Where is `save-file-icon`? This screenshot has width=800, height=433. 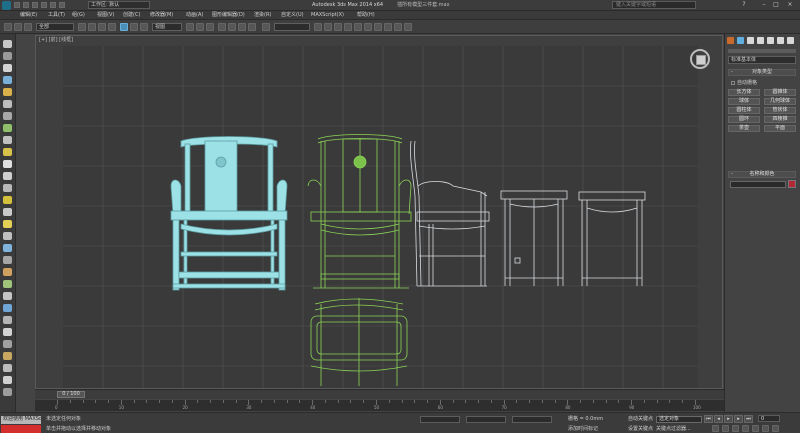
save-file-icon is located at coordinates (35, 5).